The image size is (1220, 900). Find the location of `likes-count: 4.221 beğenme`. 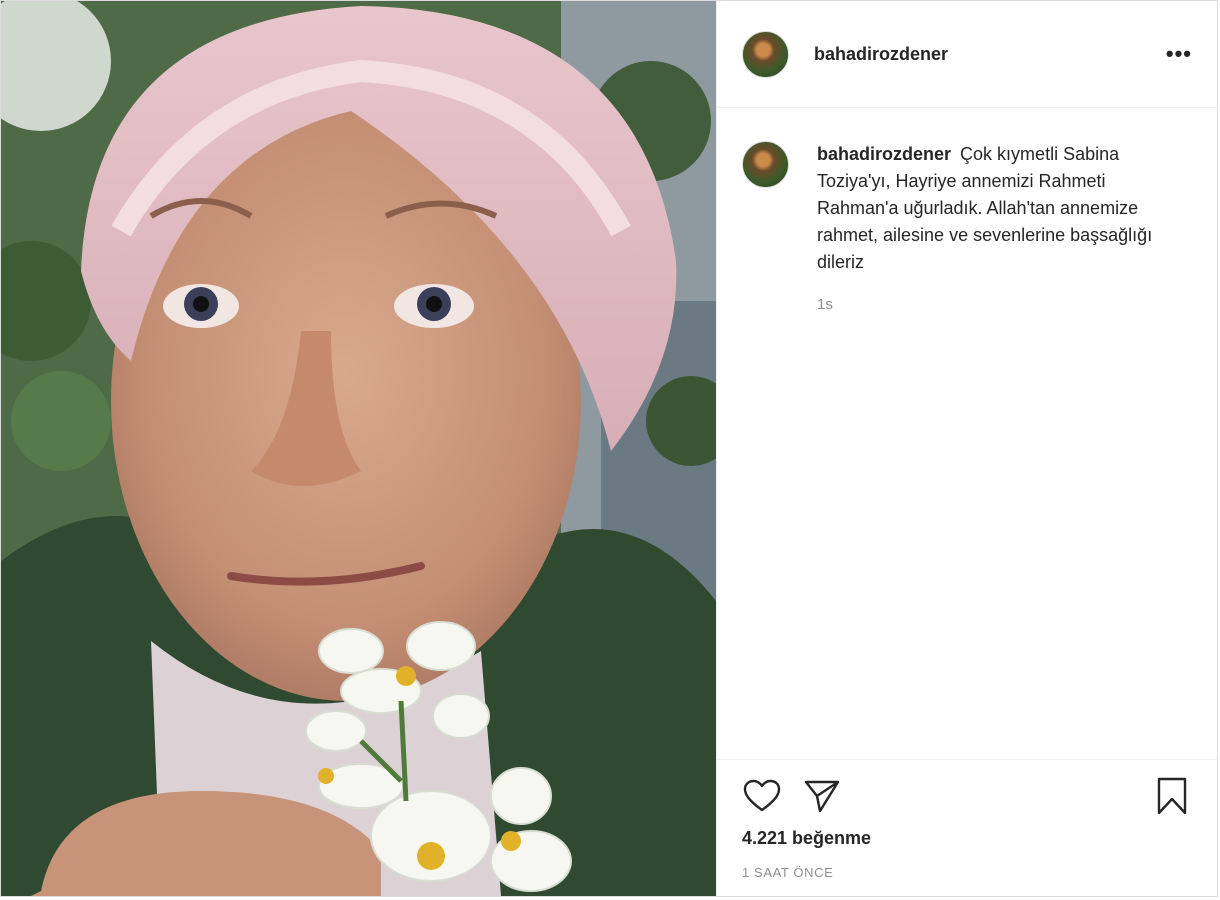

likes-count: 4.221 beğenme is located at coordinates (967, 838).